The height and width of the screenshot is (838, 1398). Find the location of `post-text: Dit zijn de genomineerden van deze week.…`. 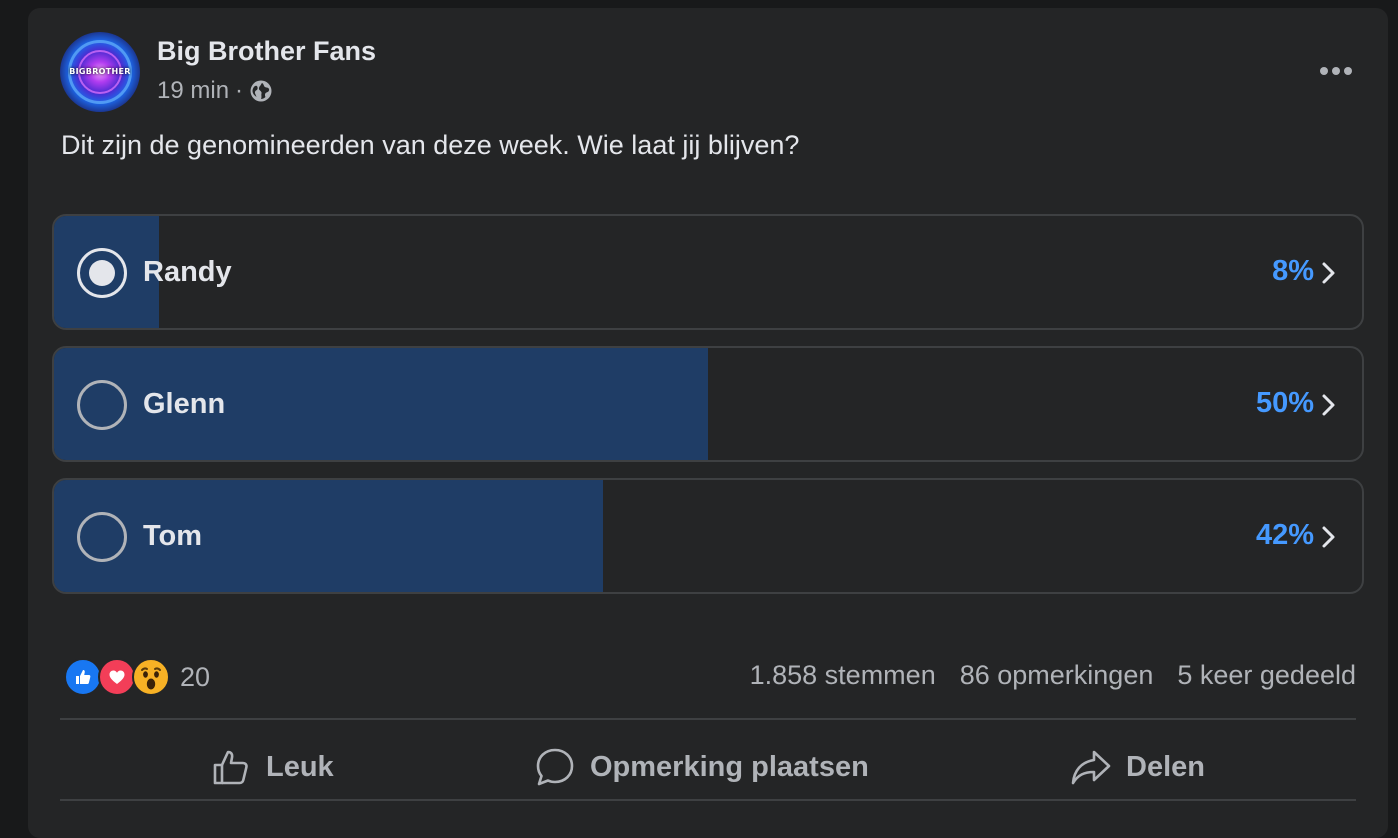

post-text: Dit zijn de genomineerden van deze week.… is located at coordinates (430, 145).